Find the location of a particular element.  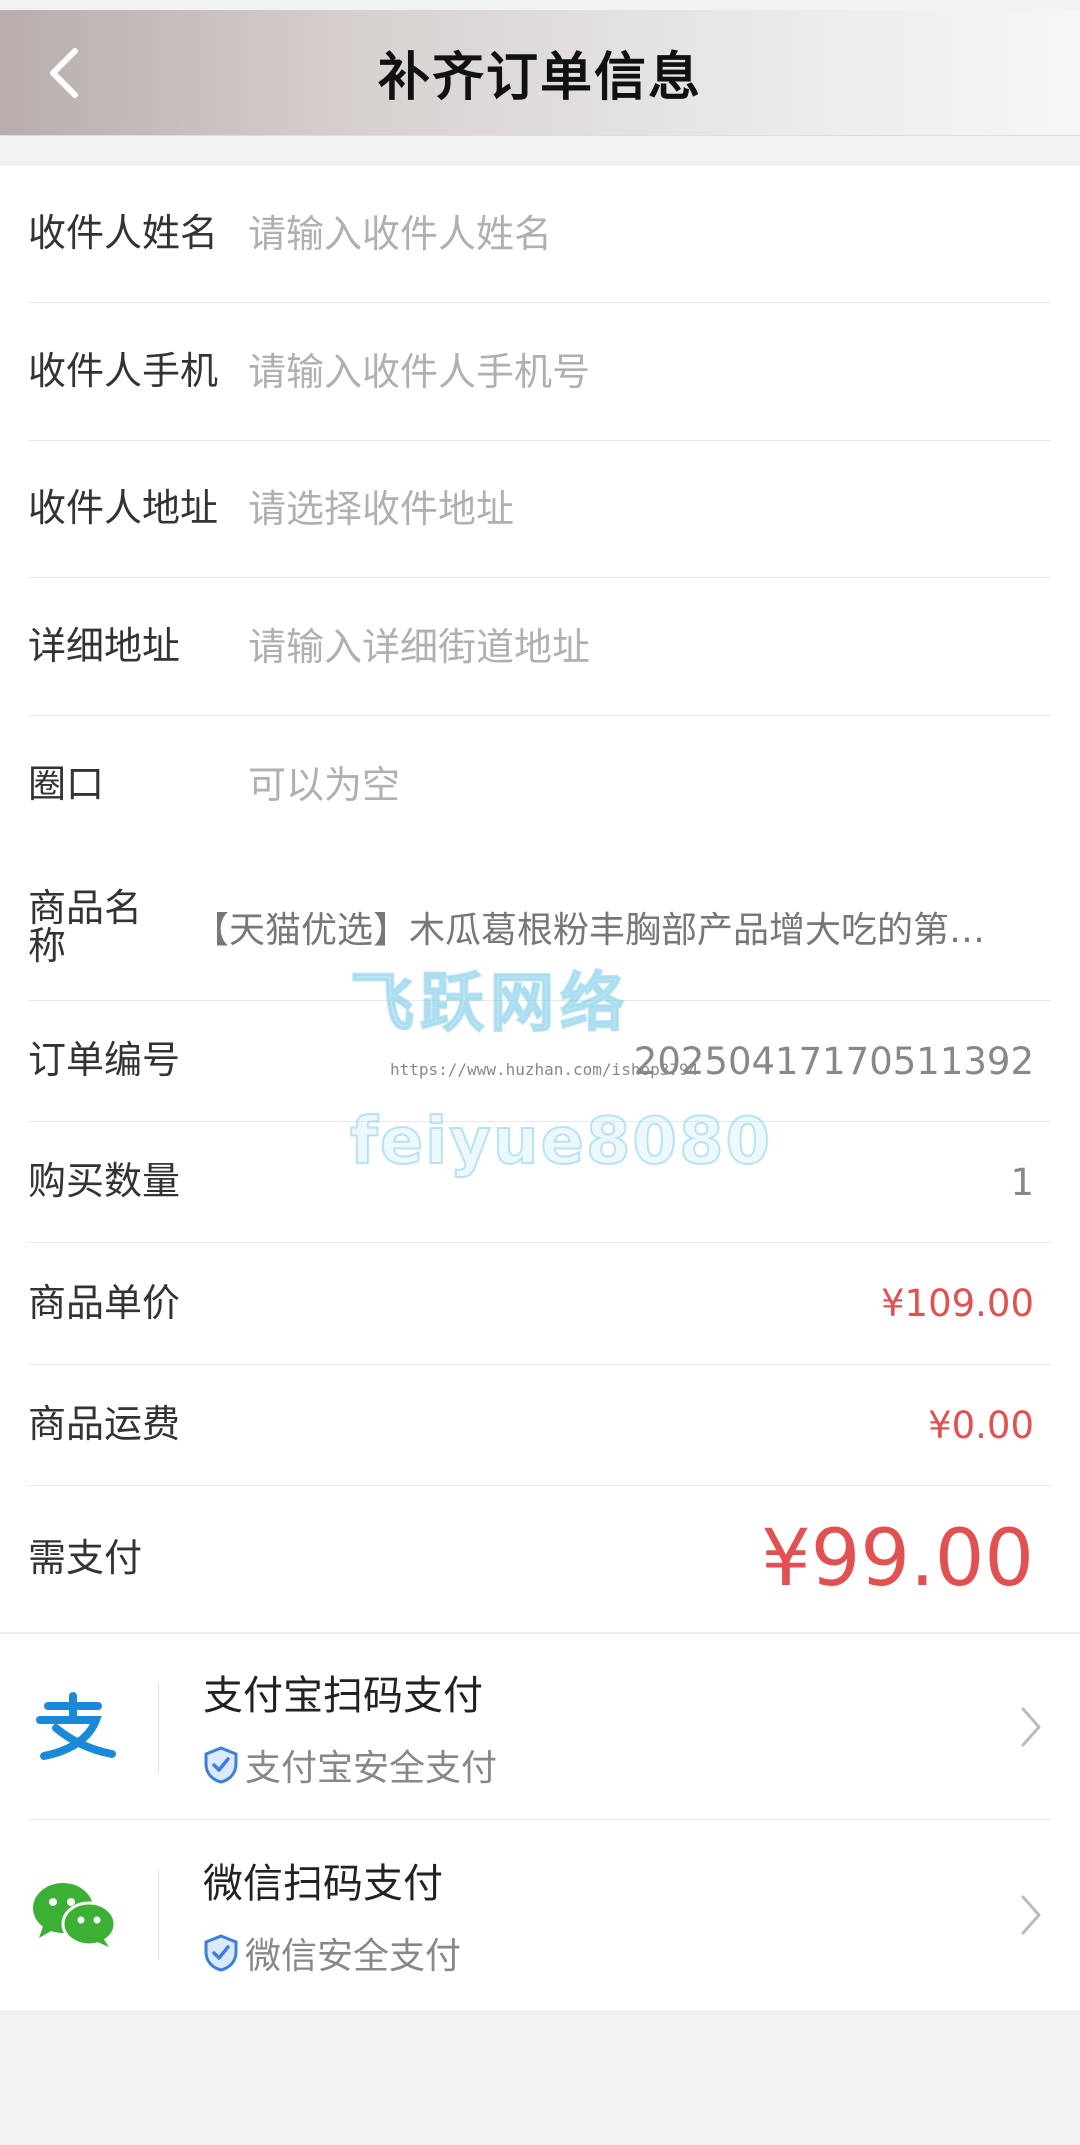

recipient-name-input is located at coordinates (628, 234).